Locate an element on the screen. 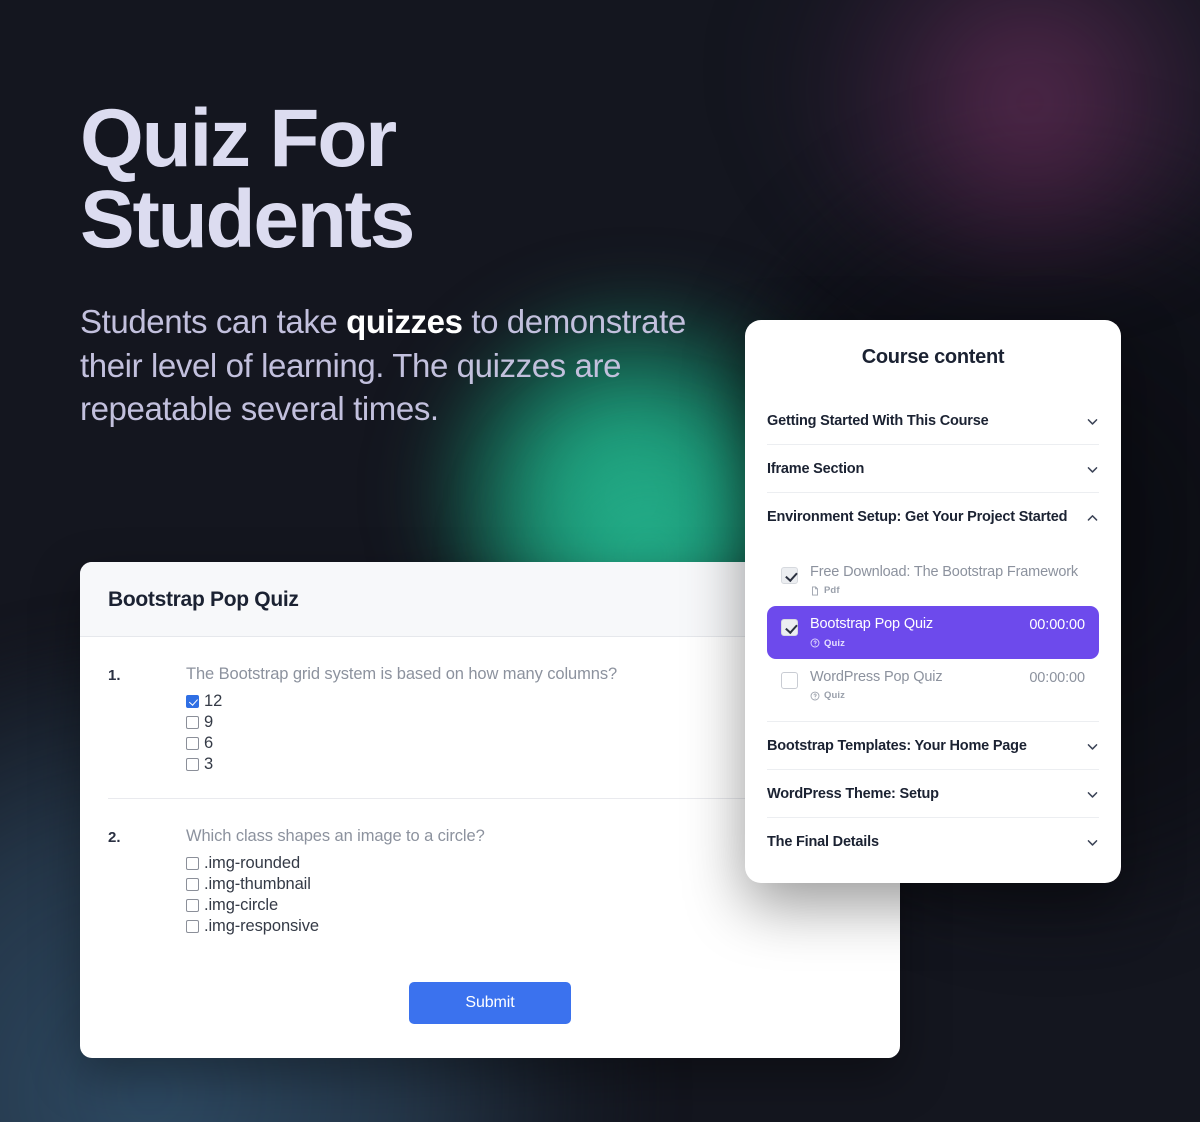 This screenshot has width=1200, height=1122. lesson-name: Bootstrap Pop Quiz is located at coordinates (872, 624).